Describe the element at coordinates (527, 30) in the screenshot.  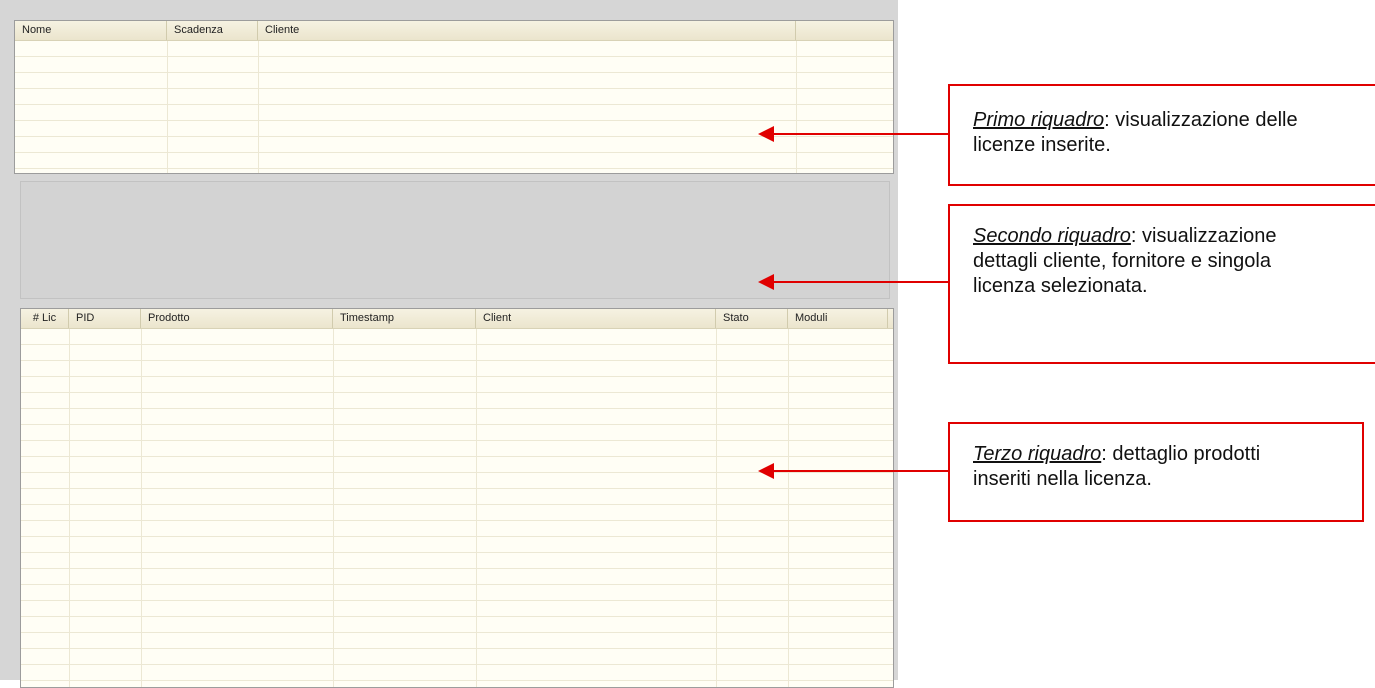
I see `column-header-cliente: Cliente` at that location.